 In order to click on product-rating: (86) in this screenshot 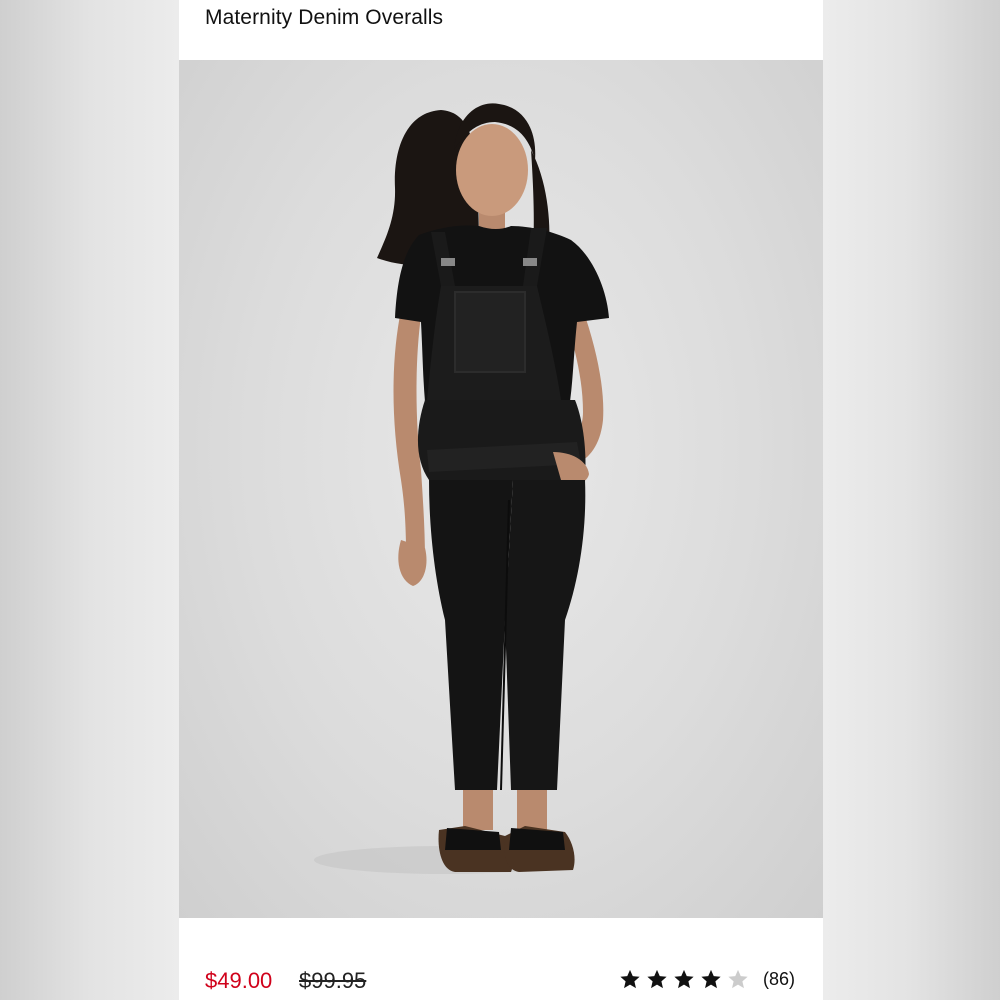, I will do `click(707, 979)`.